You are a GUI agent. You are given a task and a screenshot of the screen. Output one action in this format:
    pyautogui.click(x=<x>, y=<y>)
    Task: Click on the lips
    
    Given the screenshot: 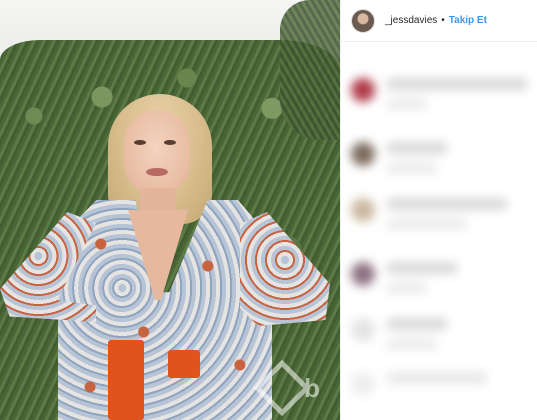 What is the action you would take?
    pyautogui.click(x=157, y=172)
    